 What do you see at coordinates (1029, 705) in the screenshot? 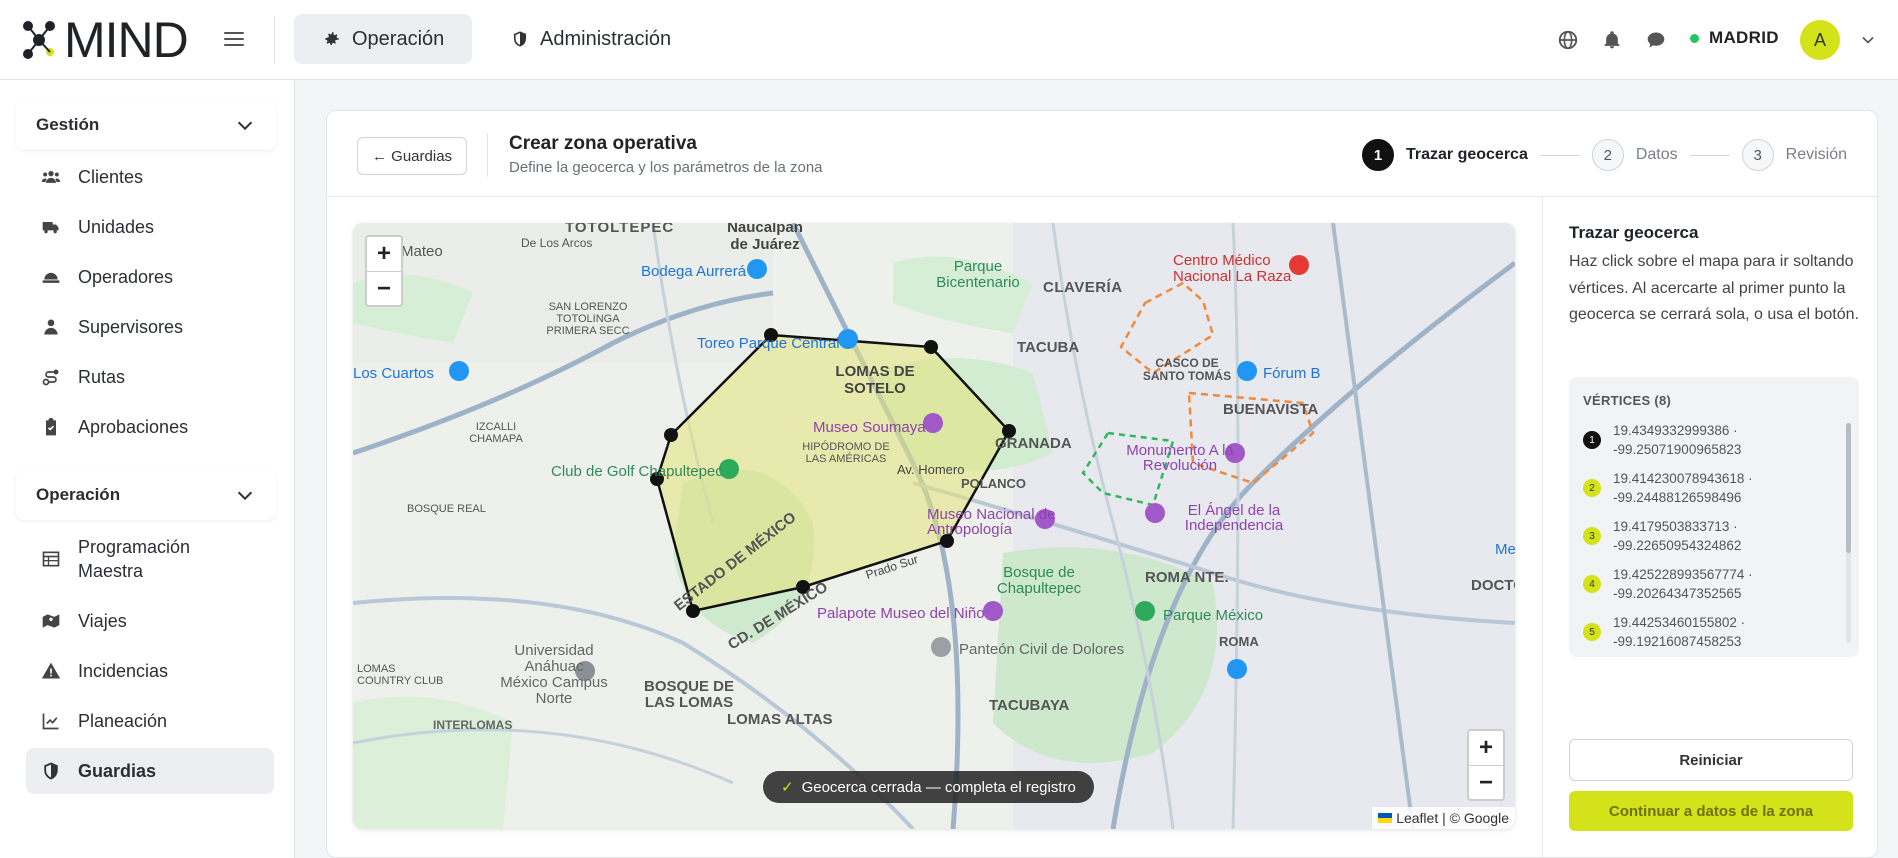
I see `map-label: TACUBAYA` at bounding box center [1029, 705].